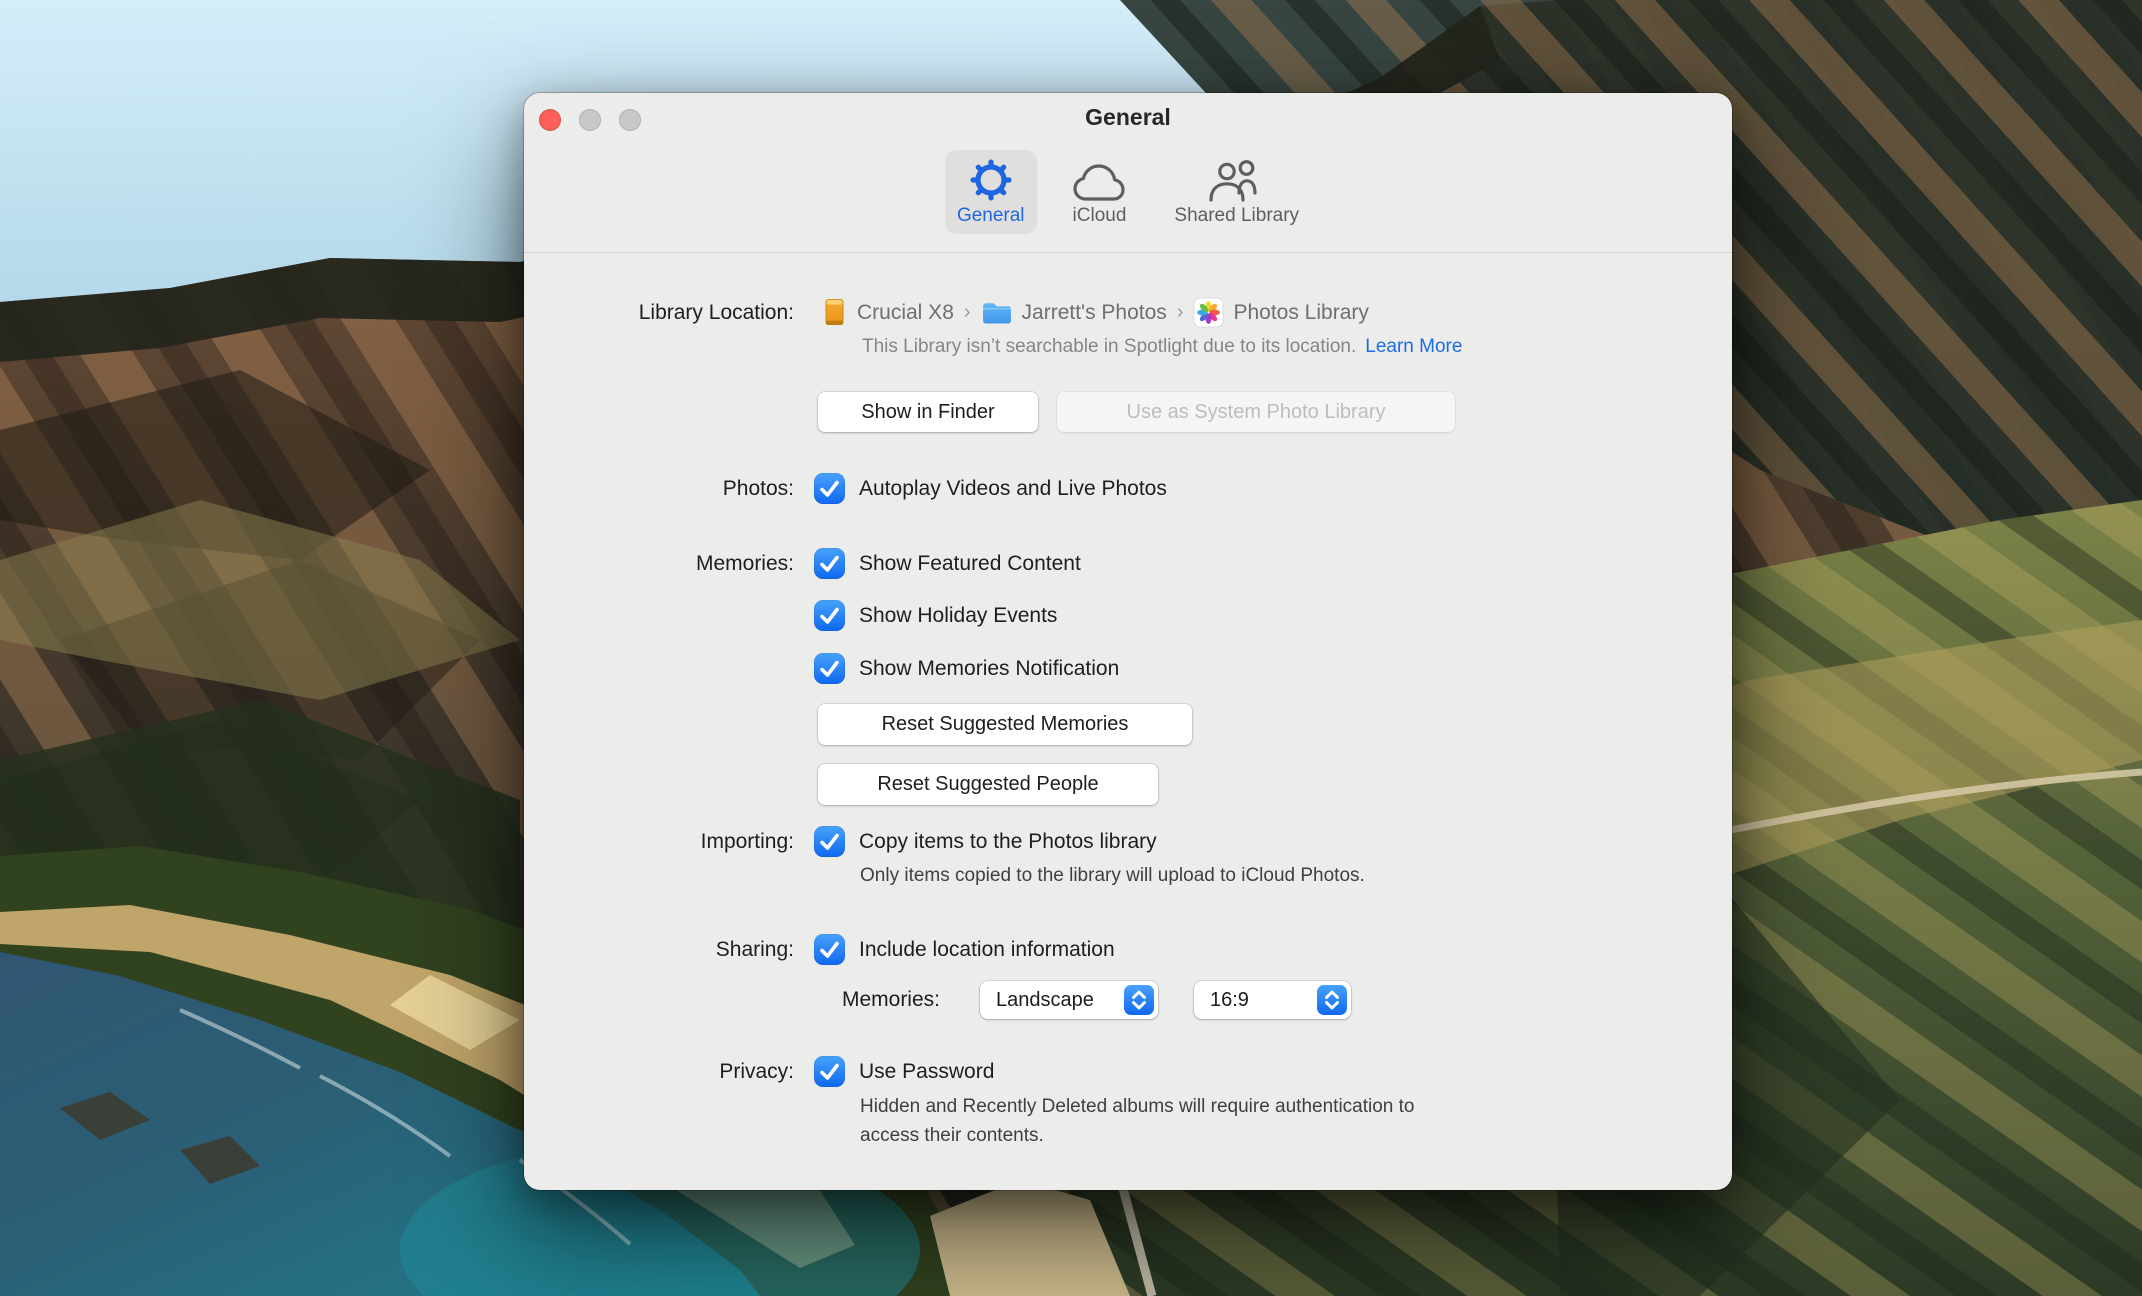  What do you see at coordinates (744, 563) in the screenshot?
I see `memories-label: Memories:` at bounding box center [744, 563].